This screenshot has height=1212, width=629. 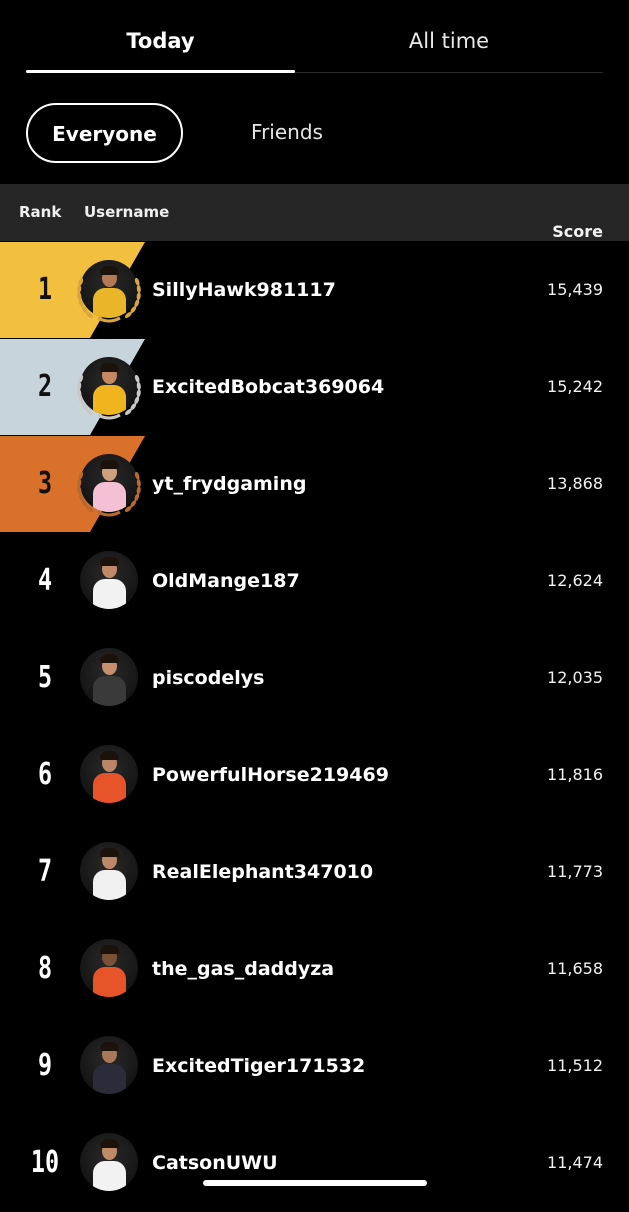 What do you see at coordinates (45, 871) in the screenshot?
I see `rank-number: 7` at bounding box center [45, 871].